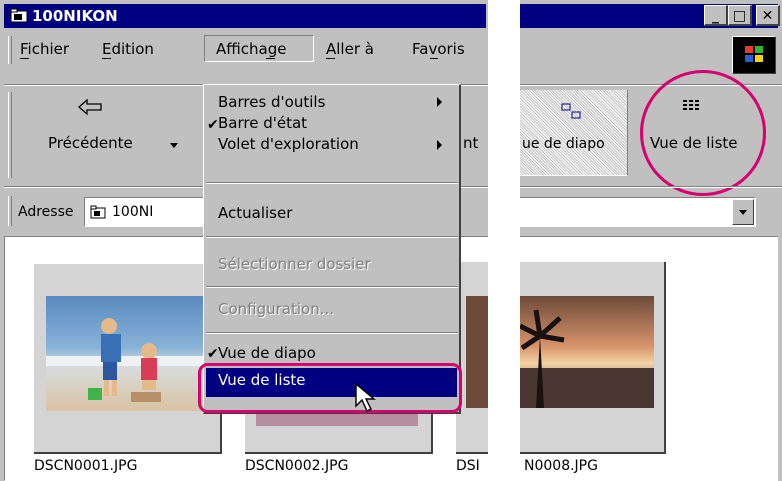  I want to click on menu-fichier: Fichier, so click(44, 49).